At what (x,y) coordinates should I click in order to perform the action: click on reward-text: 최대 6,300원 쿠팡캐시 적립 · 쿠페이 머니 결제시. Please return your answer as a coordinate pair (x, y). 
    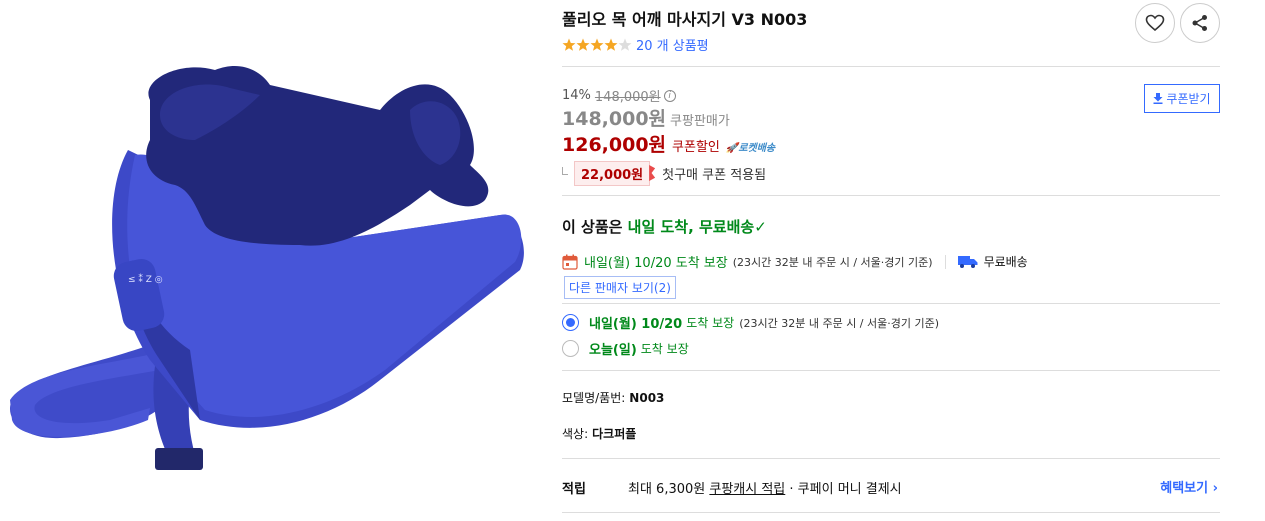
    Looking at the image, I should click on (765, 487).